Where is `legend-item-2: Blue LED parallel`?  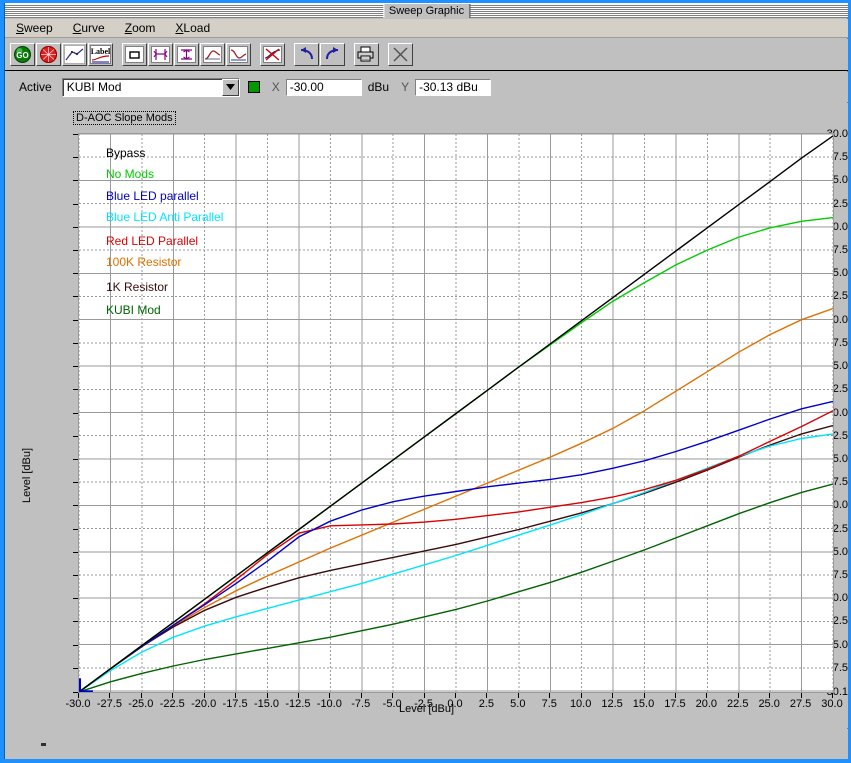
legend-item-2: Blue LED parallel is located at coordinates (152, 196).